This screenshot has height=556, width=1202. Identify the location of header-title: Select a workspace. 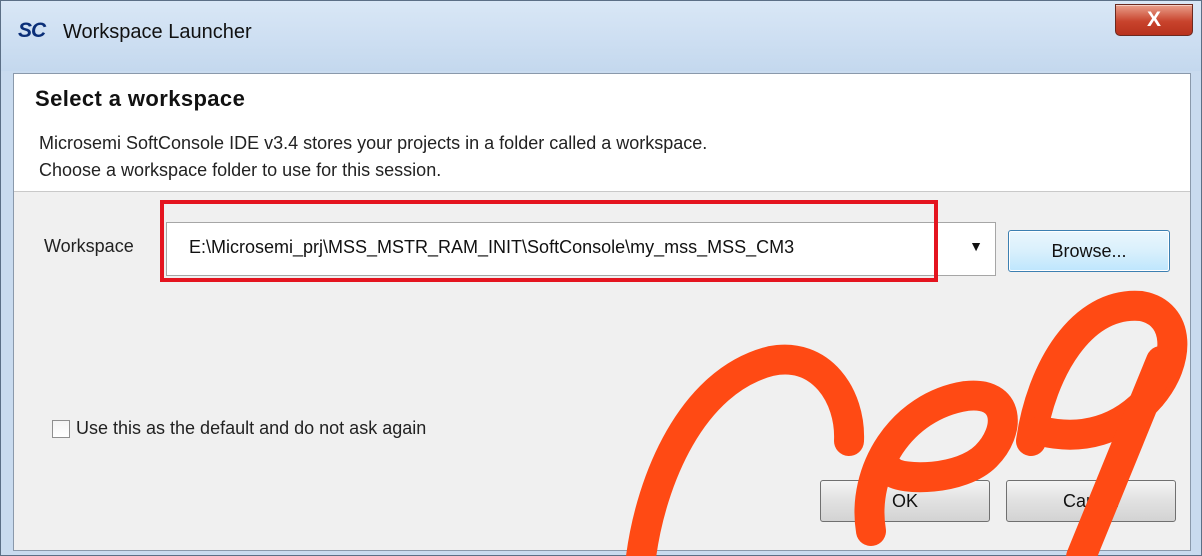
(140, 98).